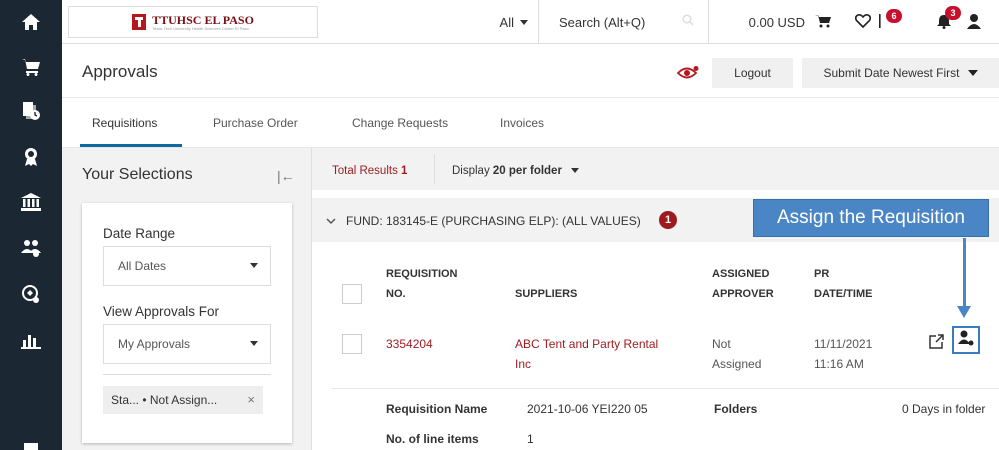 The width and height of the screenshot is (999, 450). Describe the element at coordinates (352, 344) in the screenshot. I see `row-checkbox` at that location.